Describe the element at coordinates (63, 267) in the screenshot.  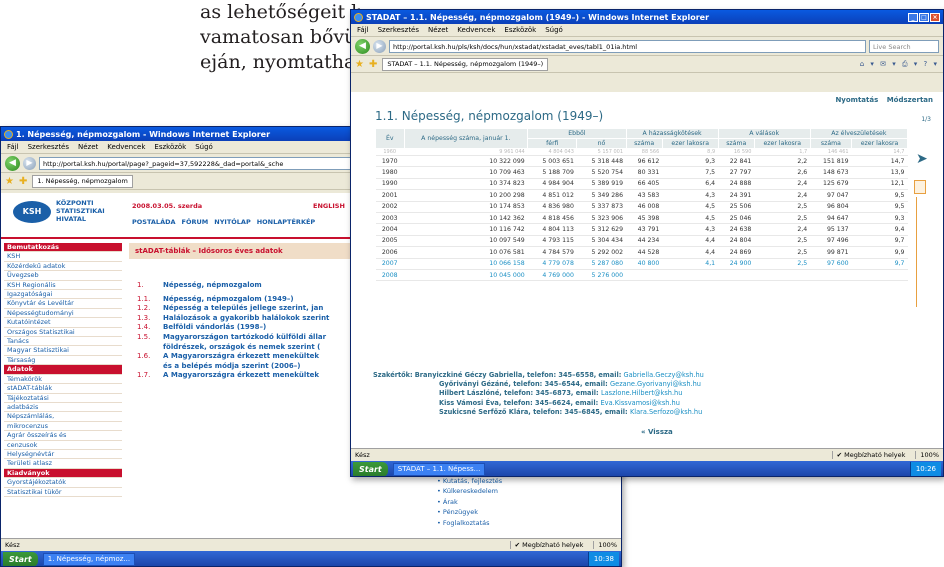
I see `sidebar-item: Közérdekű adatok` at that location.